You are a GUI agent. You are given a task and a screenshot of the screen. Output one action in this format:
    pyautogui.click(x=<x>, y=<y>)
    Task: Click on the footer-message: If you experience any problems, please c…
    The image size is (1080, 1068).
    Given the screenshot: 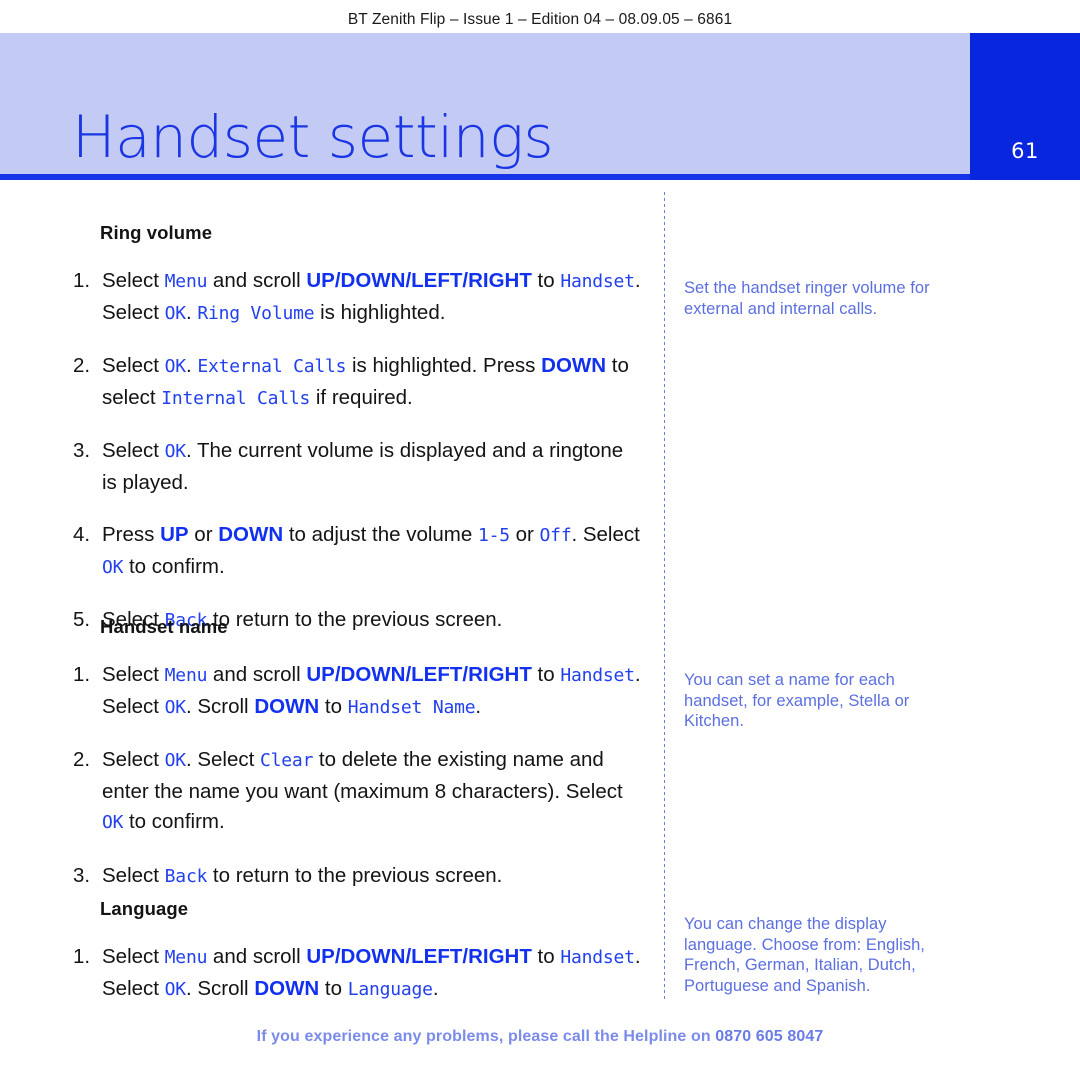 What is the action you would take?
    pyautogui.click(x=486, y=1036)
    